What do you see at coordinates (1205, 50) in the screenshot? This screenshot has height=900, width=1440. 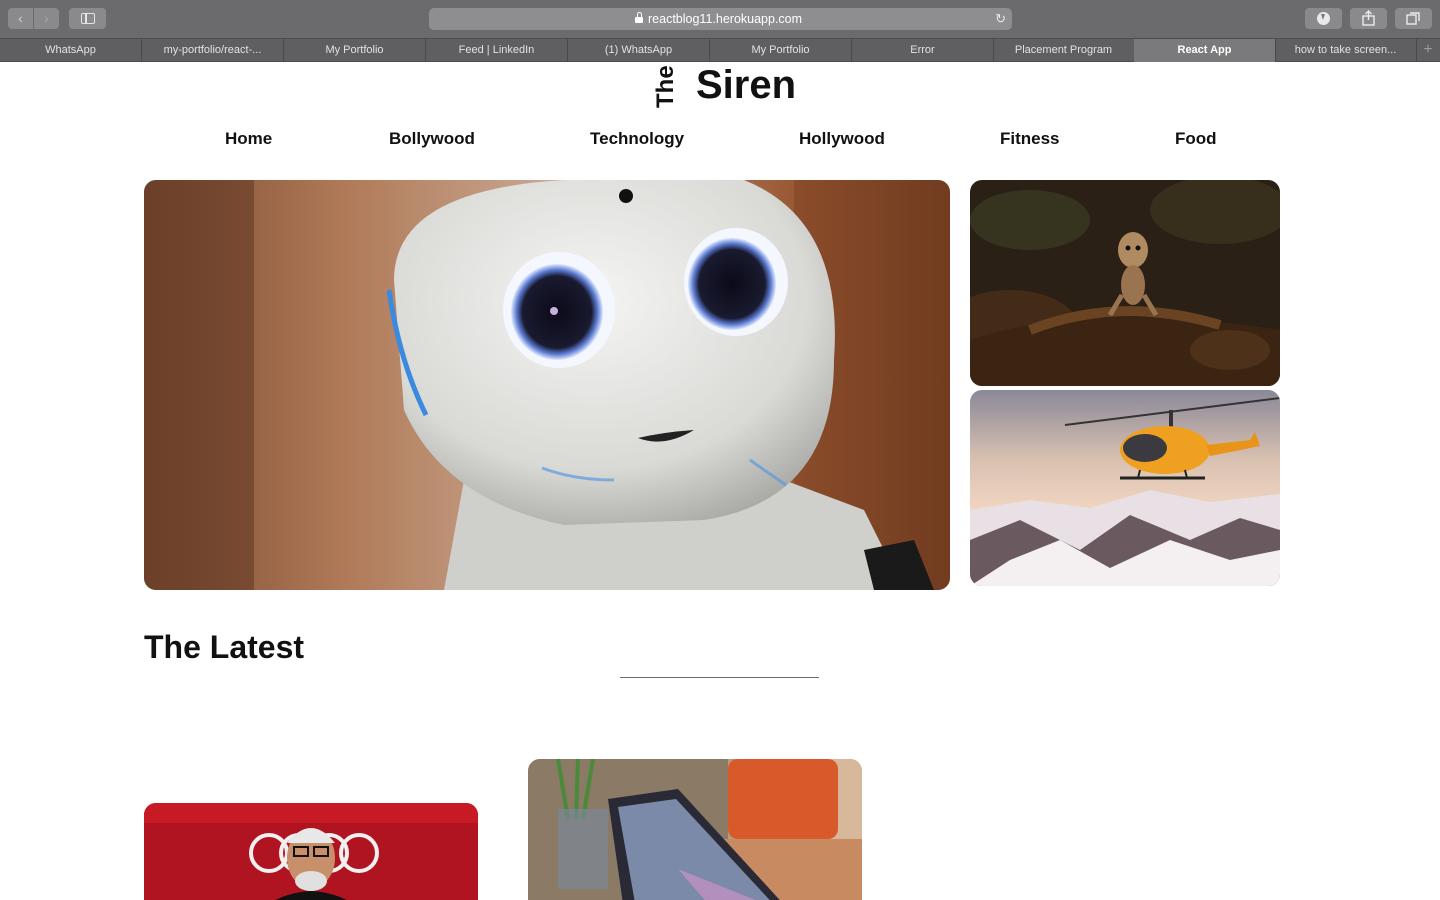 I see `browser-tab-active: React App` at bounding box center [1205, 50].